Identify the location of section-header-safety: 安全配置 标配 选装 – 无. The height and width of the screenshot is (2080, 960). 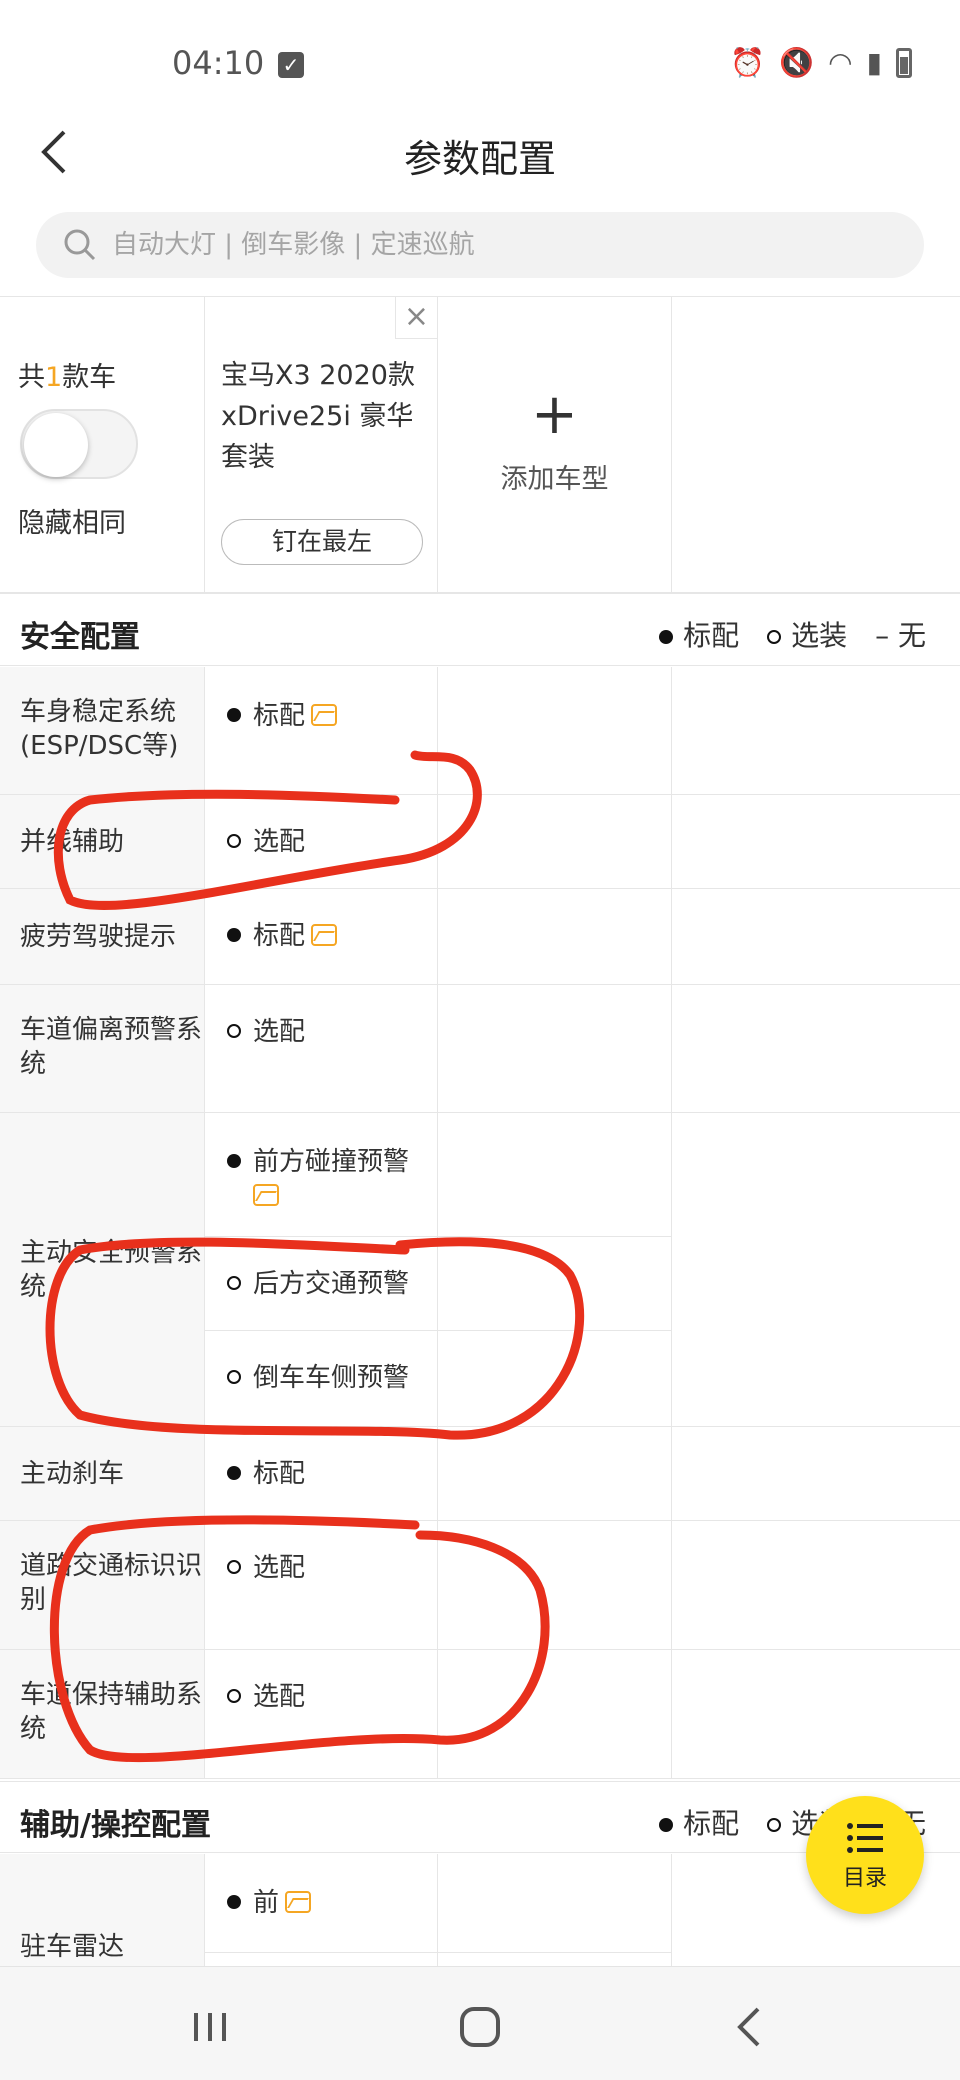
(480, 630).